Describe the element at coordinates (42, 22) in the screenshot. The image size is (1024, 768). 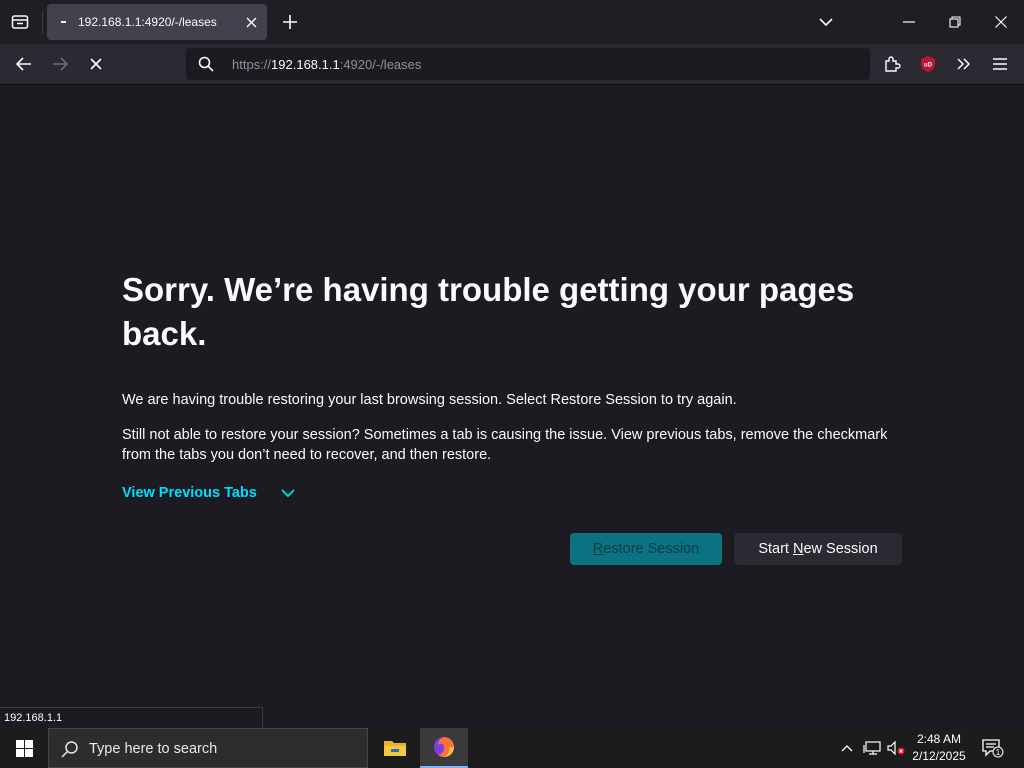
I see `tab-separator` at that location.